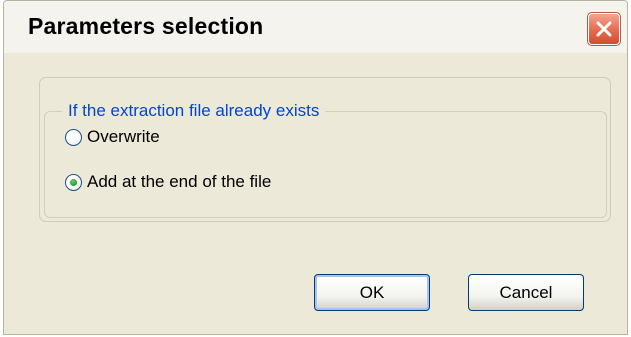  I want to click on option-label: Overwrite, so click(123, 136).